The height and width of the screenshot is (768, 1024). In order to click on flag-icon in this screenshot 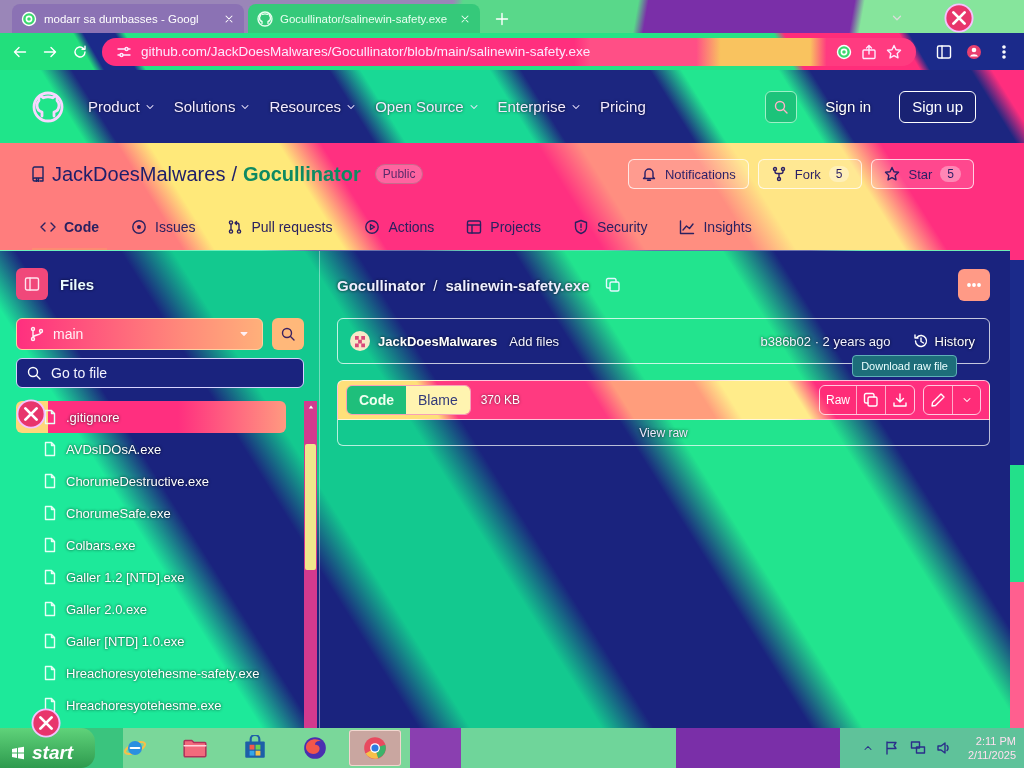, I will do `click(891, 748)`.